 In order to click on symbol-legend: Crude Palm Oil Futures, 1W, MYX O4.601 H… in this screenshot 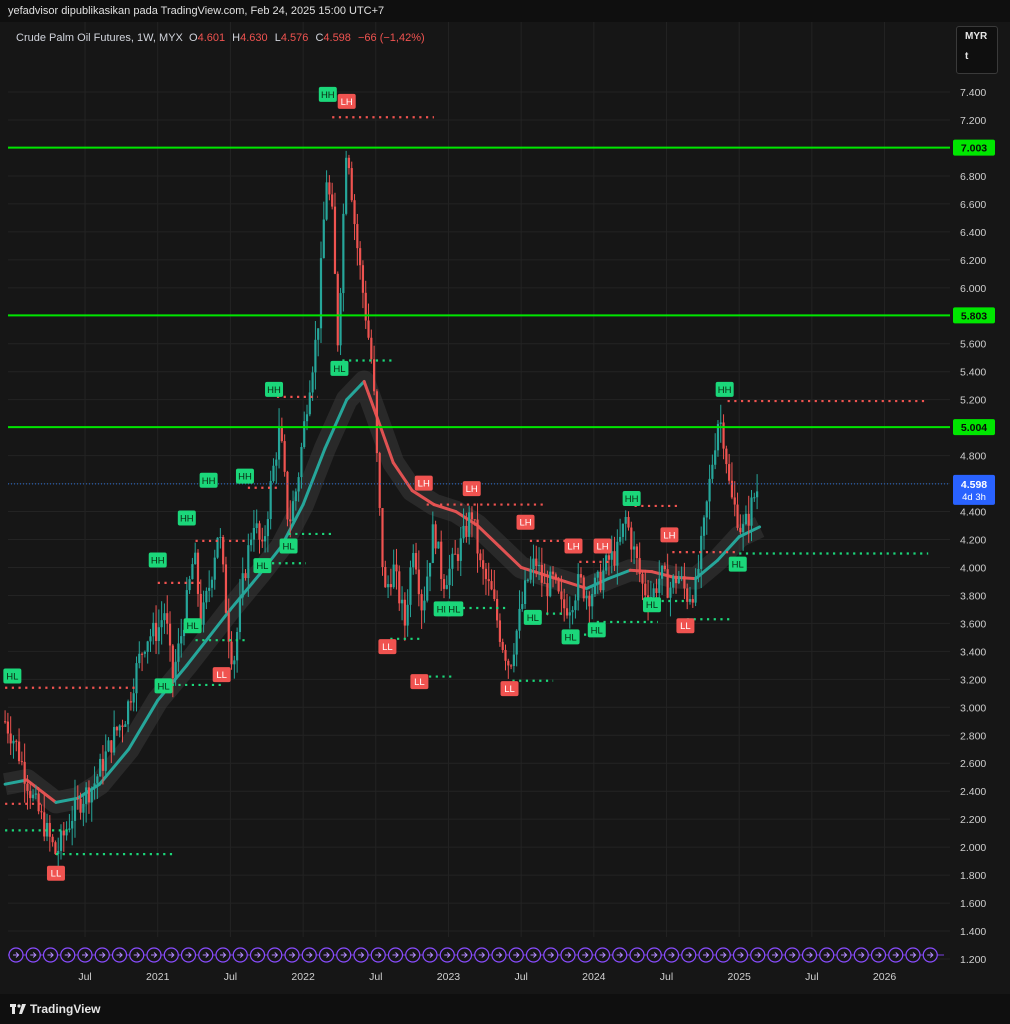, I will do `click(222, 38)`.